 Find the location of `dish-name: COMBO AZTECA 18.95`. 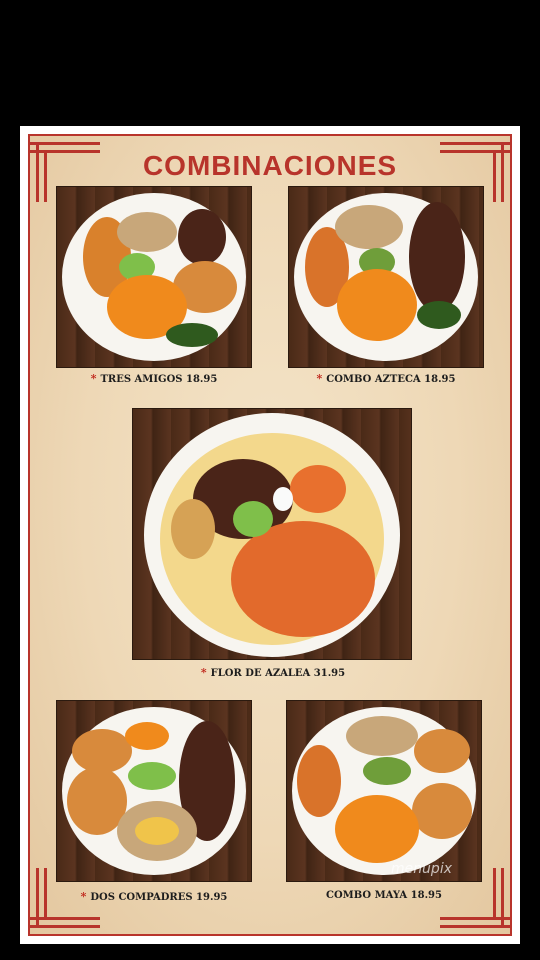

dish-name: COMBO AZTECA 18.95 is located at coordinates (391, 379).